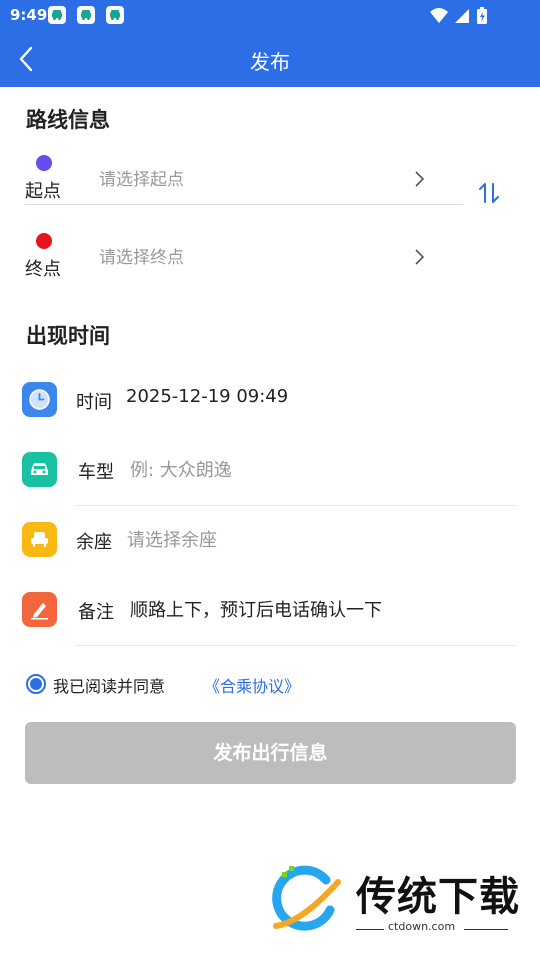 The image size is (540, 960). I want to click on watermark: 传统下载 ctdown.com, so click(394, 901).